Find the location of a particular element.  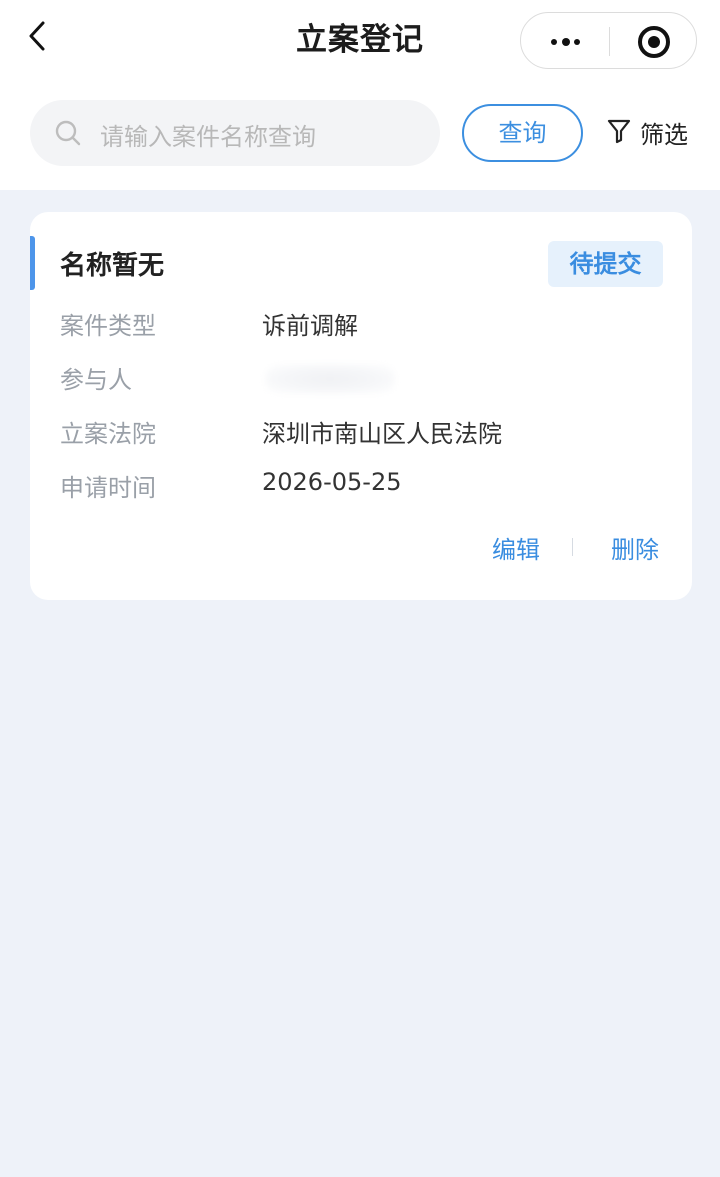

case-title: 名称暂无 is located at coordinates (112, 266).